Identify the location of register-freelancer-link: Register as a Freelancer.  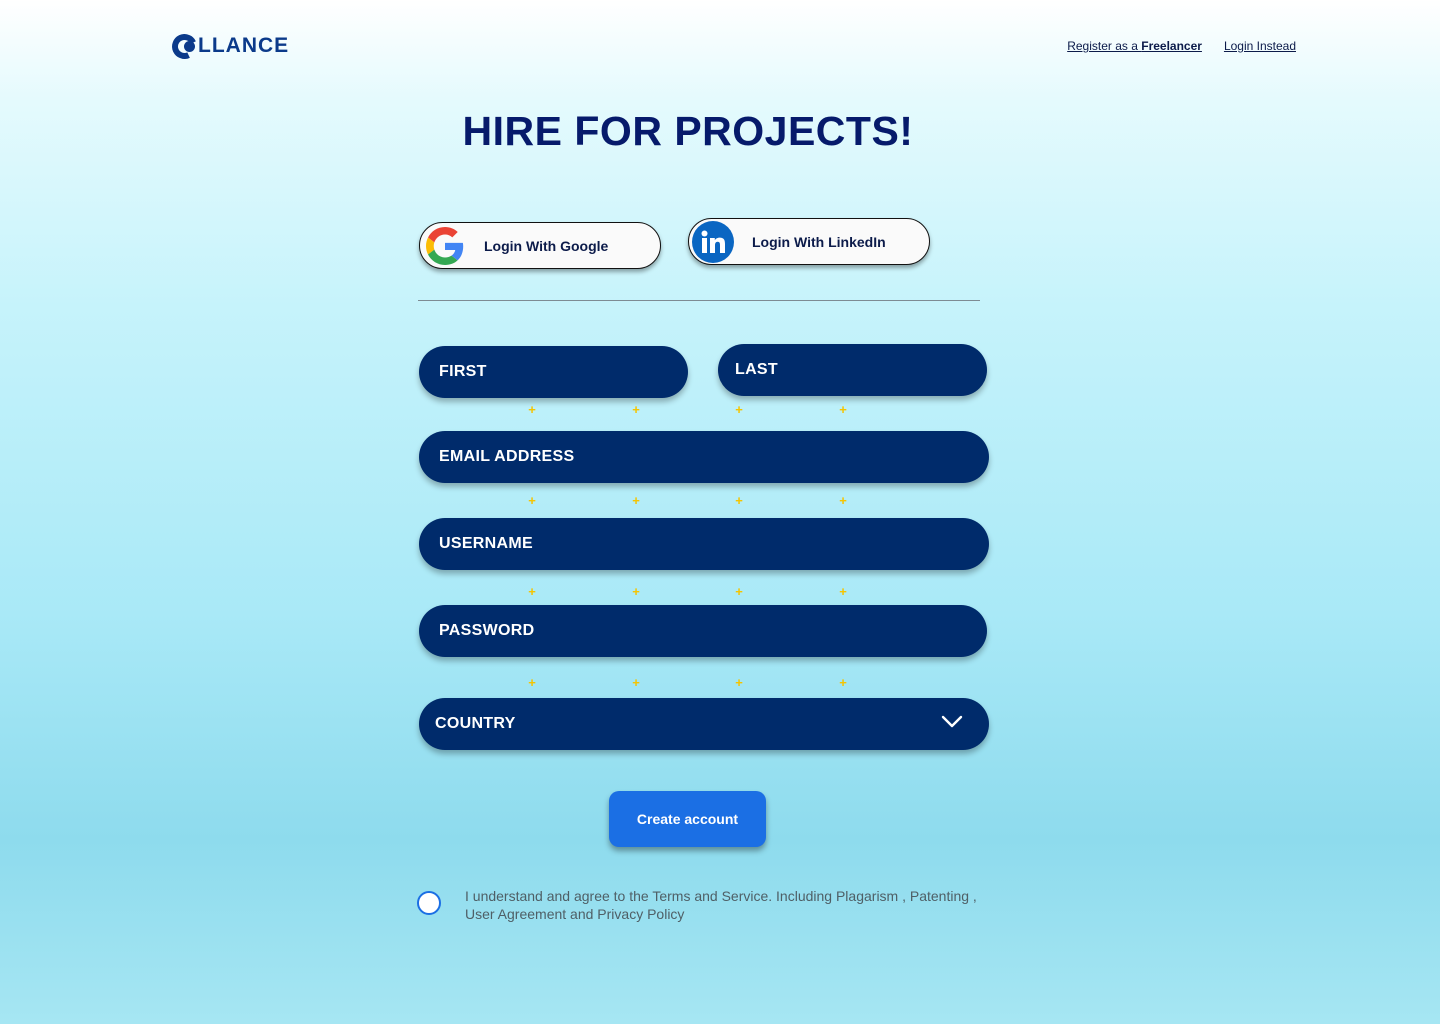
(1134, 46).